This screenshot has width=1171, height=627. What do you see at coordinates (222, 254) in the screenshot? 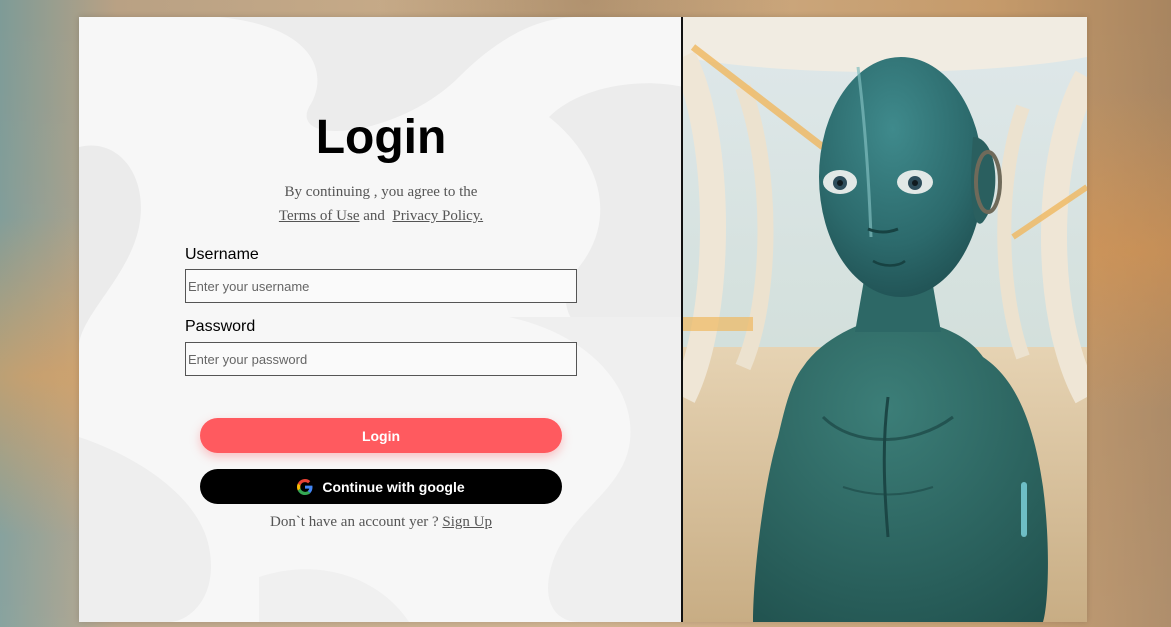
I see `username-label: Username` at bounding box center [222, 254].